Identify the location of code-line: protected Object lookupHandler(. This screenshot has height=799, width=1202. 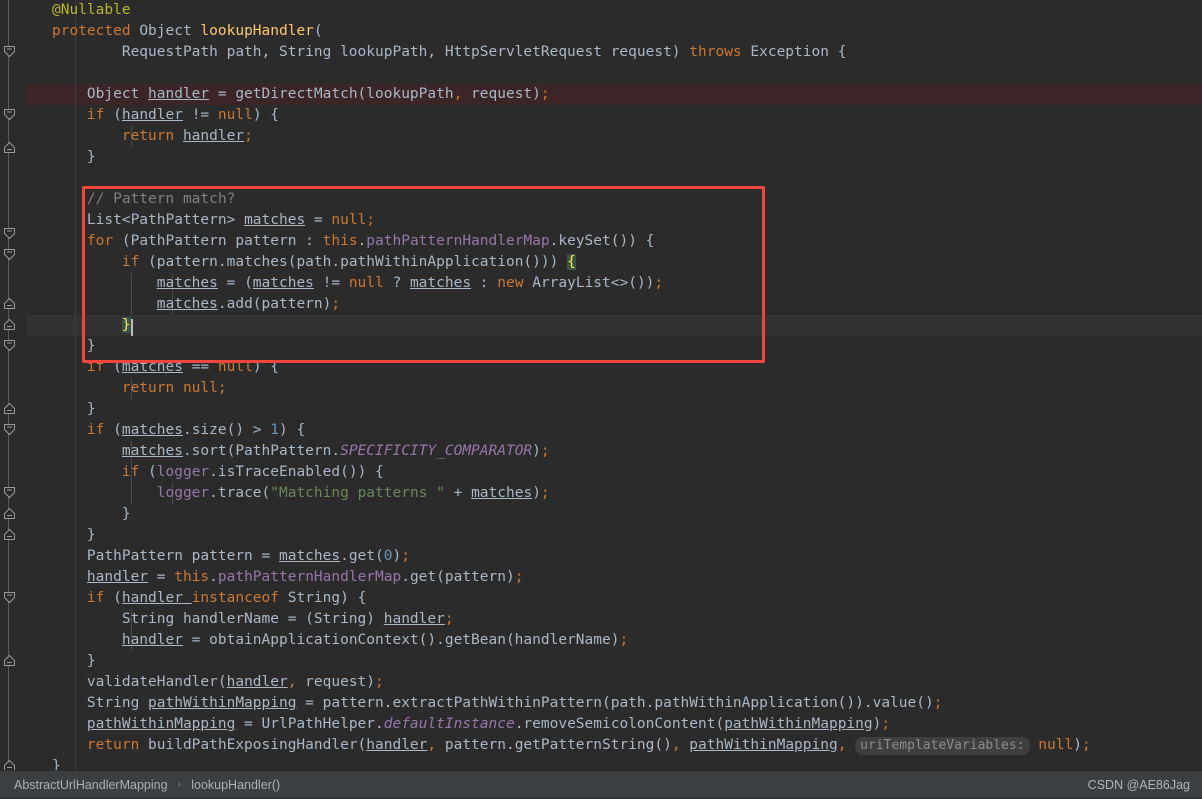
(161, 31).